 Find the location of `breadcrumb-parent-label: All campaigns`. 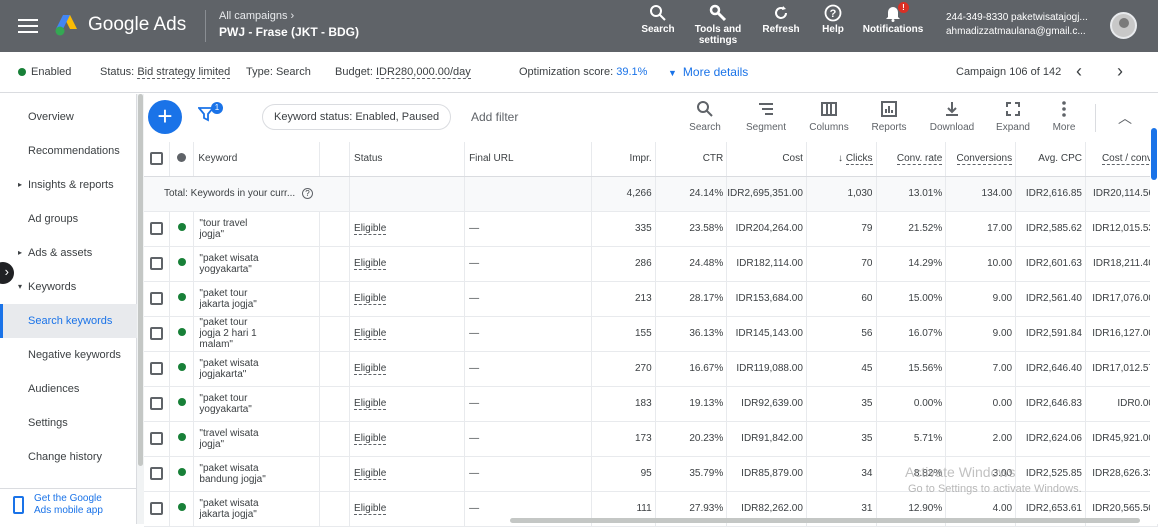

breadcrumb-parent-label: All campaigns is located at coordinates (253, 16).